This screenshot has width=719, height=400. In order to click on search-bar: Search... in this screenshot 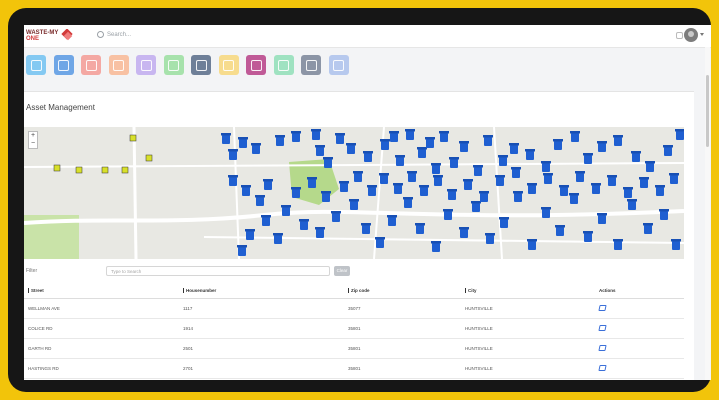, I will do `click(114, 34)`.